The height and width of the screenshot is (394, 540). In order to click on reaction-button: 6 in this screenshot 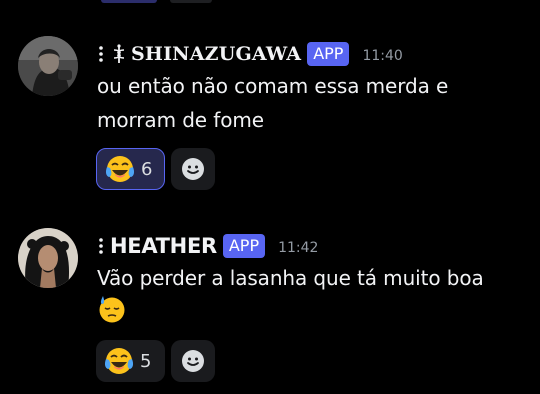, I will do `click(130, 169)`.